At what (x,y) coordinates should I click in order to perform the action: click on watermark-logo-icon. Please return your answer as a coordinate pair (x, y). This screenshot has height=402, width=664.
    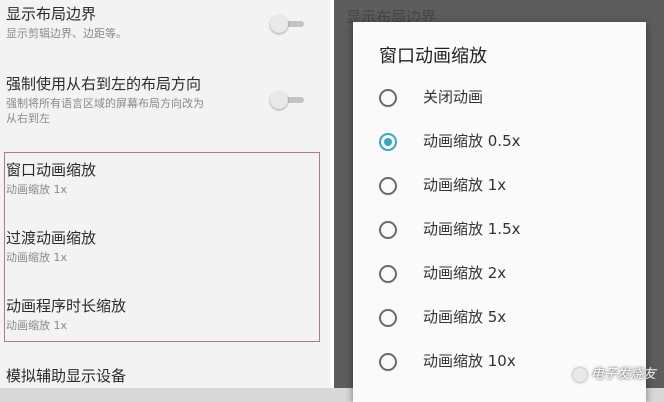
    Looking at the image, I should click on (579, 374).